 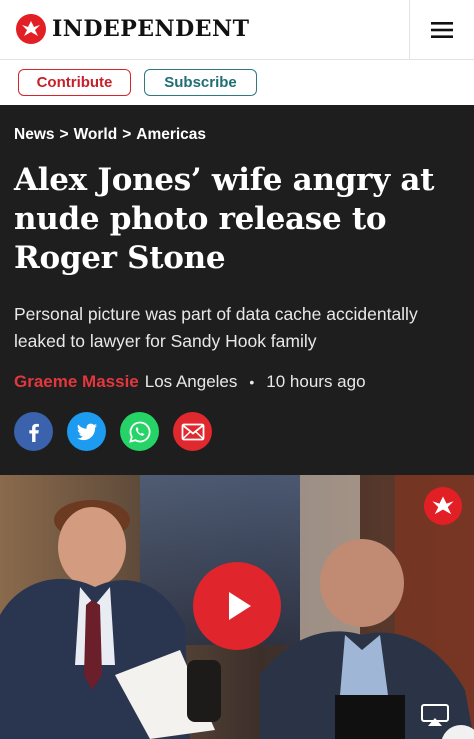 What do you see at coordinates (31, 29) in the screenshot?
I see `eagle-logo-icon` at bounding box center [31, 29].